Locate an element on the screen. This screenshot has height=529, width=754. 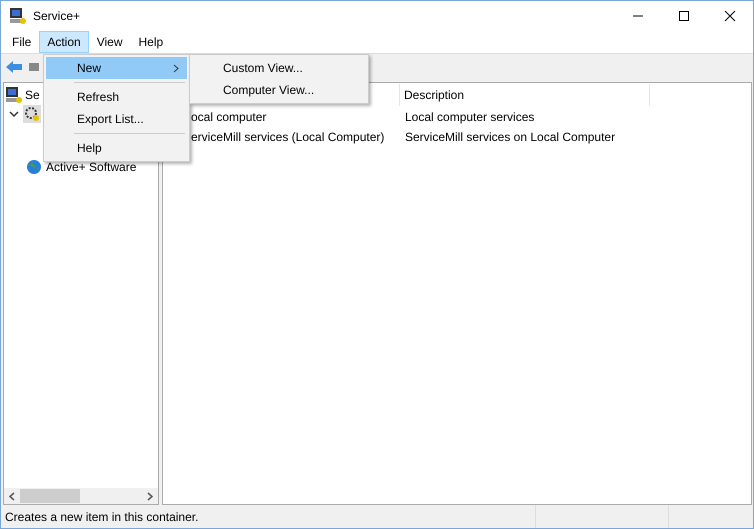
column-header: Description is located at coordinates (525, 95).